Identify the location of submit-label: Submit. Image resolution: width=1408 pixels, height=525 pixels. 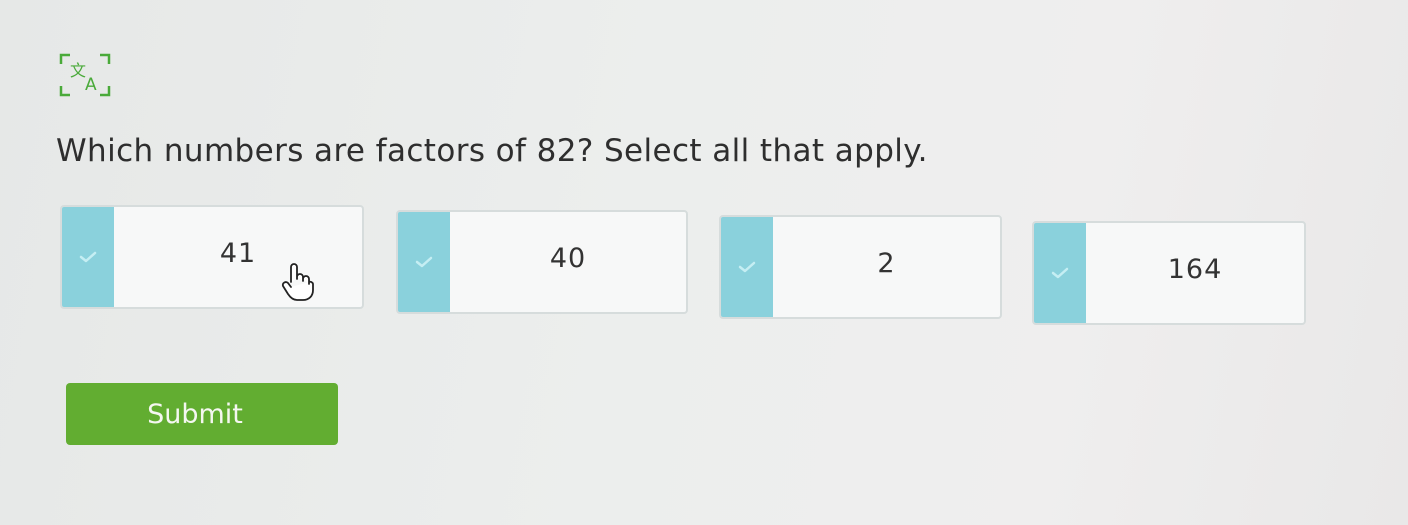
(195, 414).